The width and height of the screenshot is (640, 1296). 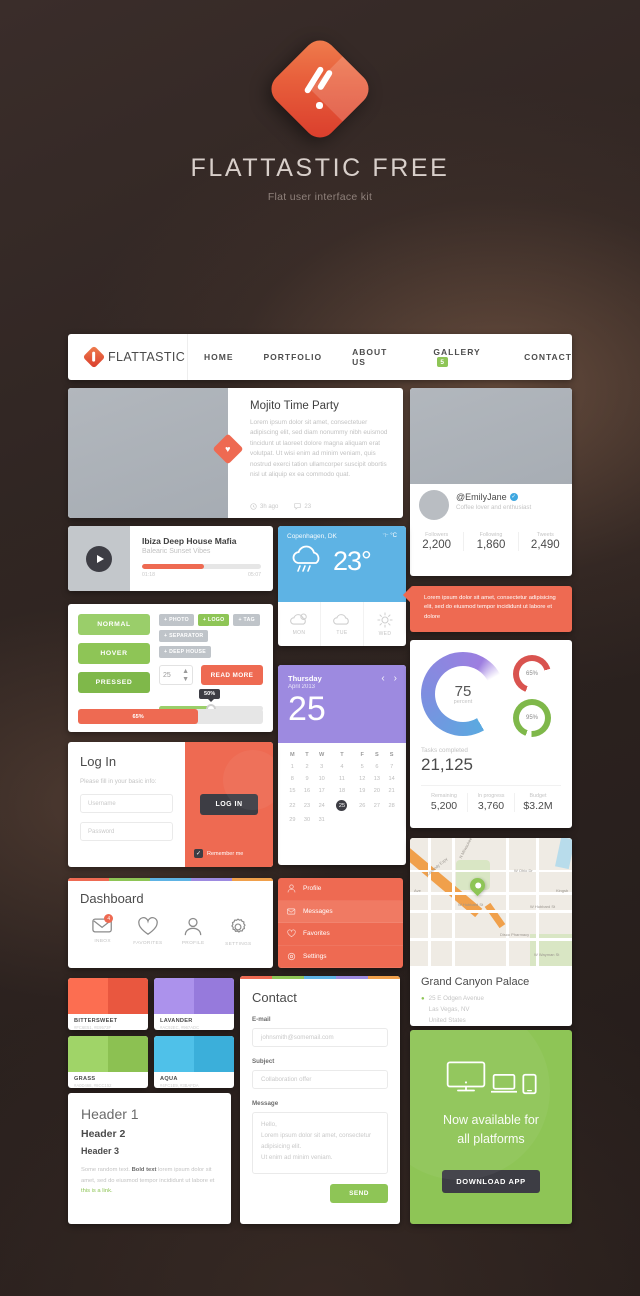 What do you see at coordinates (114, 682) in the screenshot?
I see `button-pressed: PRESSED` at bounding box center [114, 682].